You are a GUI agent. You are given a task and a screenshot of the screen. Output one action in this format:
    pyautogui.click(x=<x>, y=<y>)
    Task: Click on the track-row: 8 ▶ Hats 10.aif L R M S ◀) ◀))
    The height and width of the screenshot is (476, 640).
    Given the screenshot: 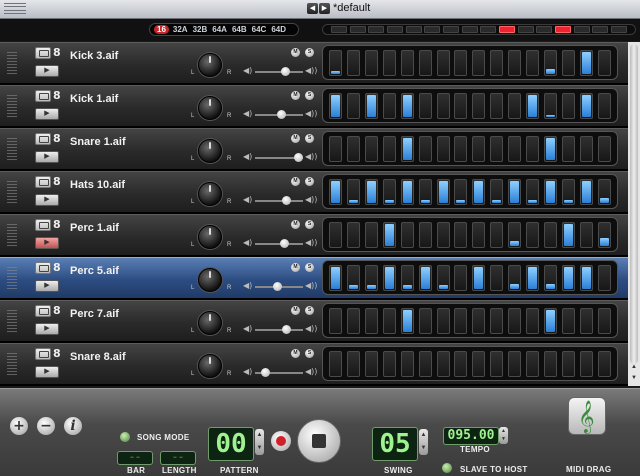 What is the action you would take?
    pyautogui.click(x=314, y=191)
    